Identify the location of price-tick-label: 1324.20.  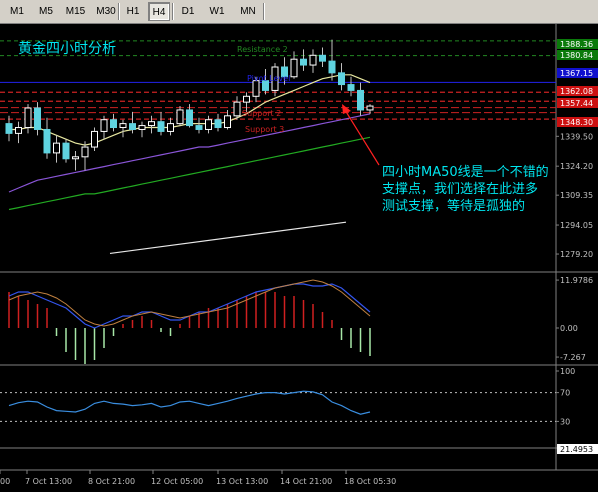
(576, 166).